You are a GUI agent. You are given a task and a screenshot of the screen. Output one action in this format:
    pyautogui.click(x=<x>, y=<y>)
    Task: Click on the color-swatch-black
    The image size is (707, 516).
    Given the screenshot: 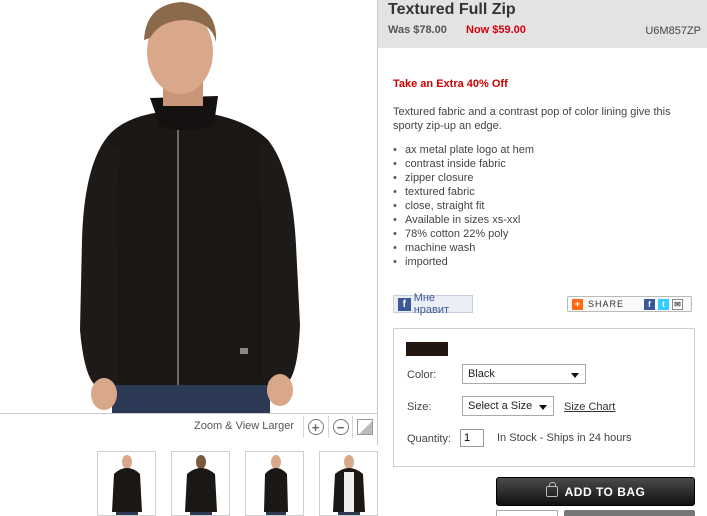 What is the action you would take?
    pyautogui.click(x=427, y=349)
    